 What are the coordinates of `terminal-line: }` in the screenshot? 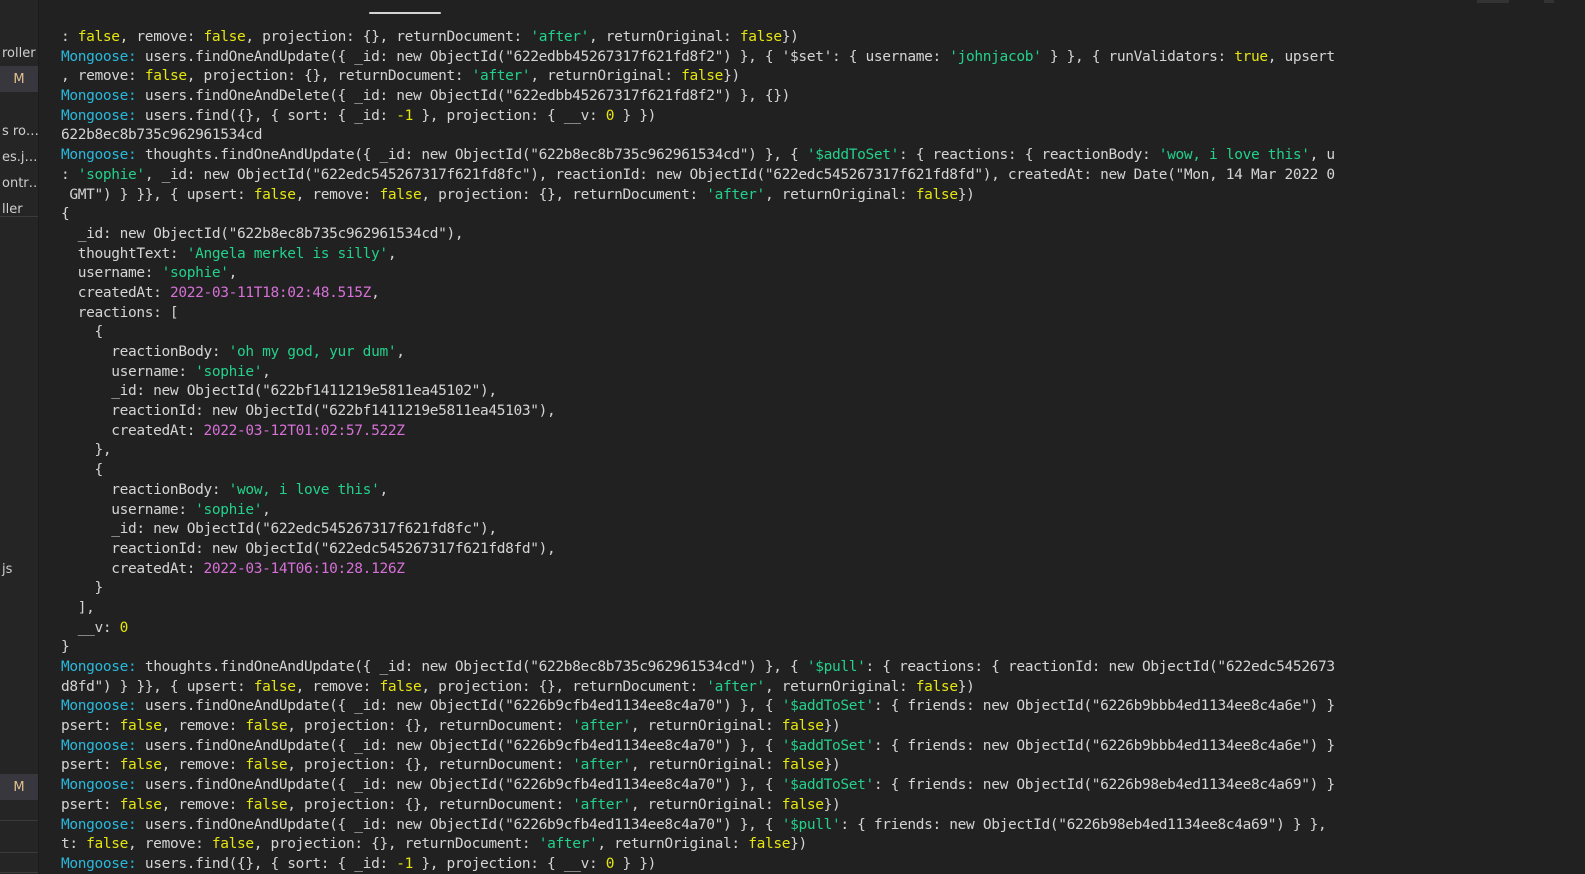 It's located at (812, 589).